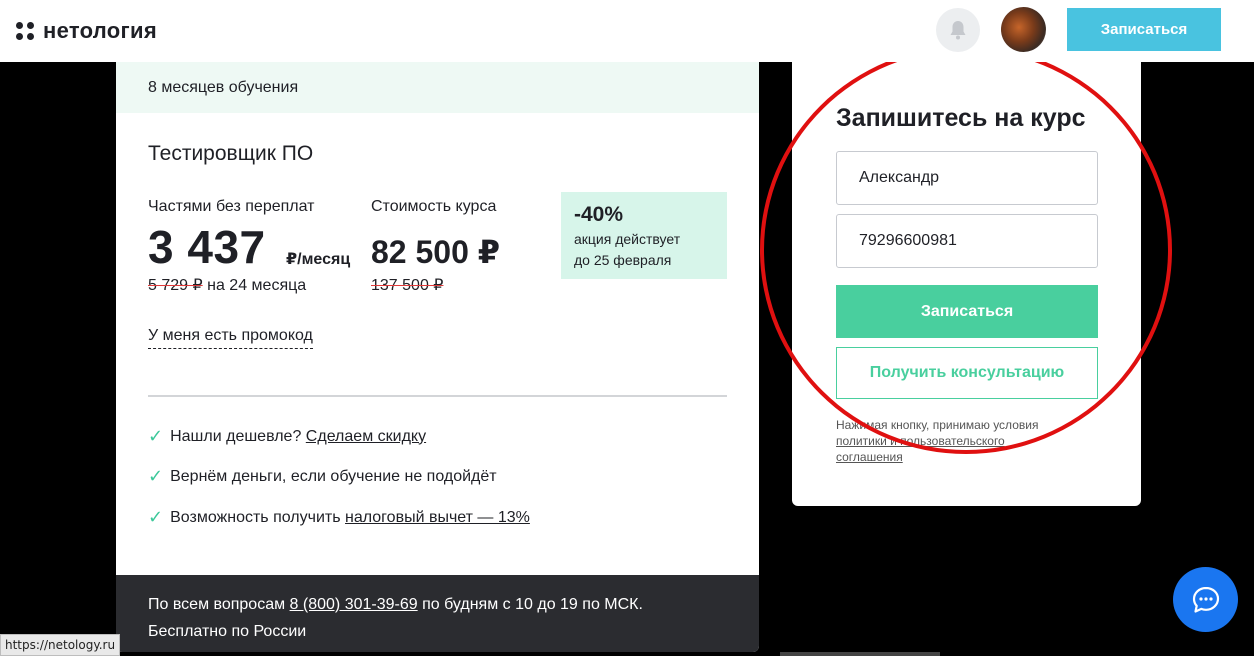 This screenshot has width=1254, height=656. Describe the element at coordinates (230, 338) in the screenshot. I see `promocode-link: У меня есть промокод` at that location.